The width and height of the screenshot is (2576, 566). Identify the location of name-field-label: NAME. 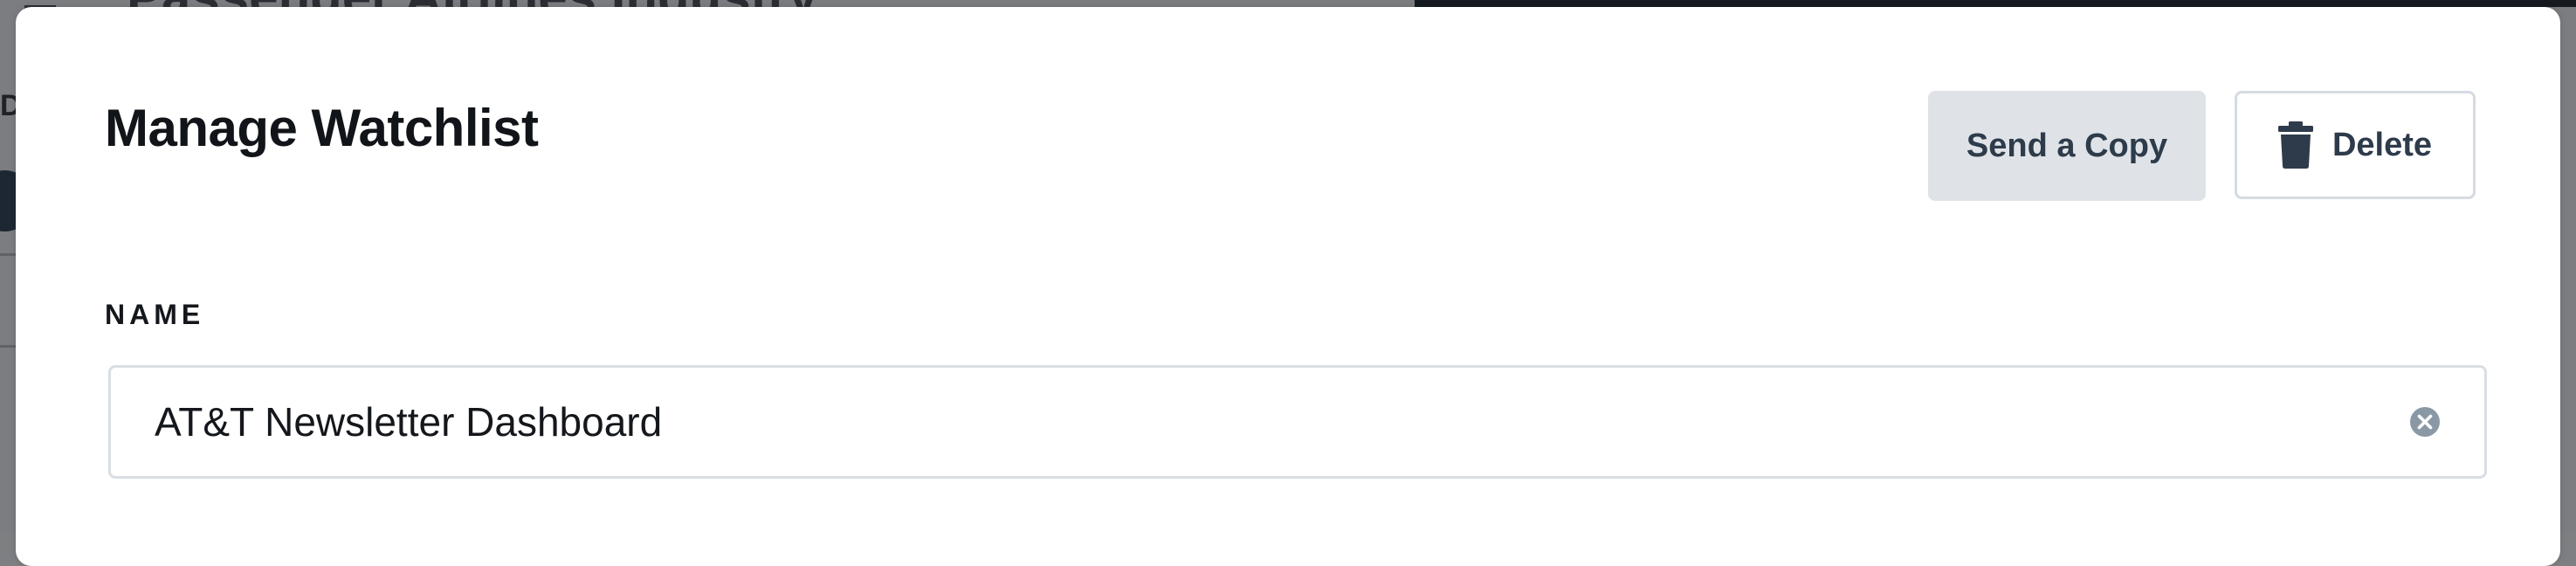
(155, 314).